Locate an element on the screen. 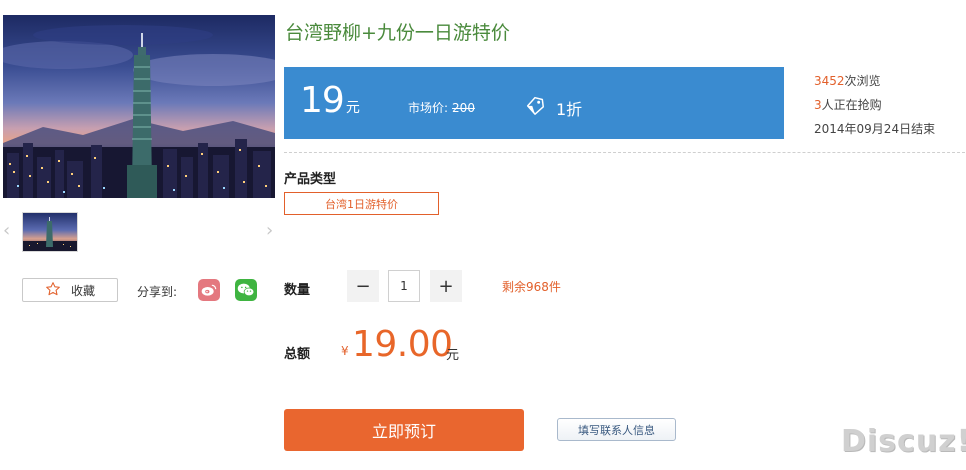 This screenshot has width=966, height=470. discount-tag-icon is located at coordinates (535, 107).